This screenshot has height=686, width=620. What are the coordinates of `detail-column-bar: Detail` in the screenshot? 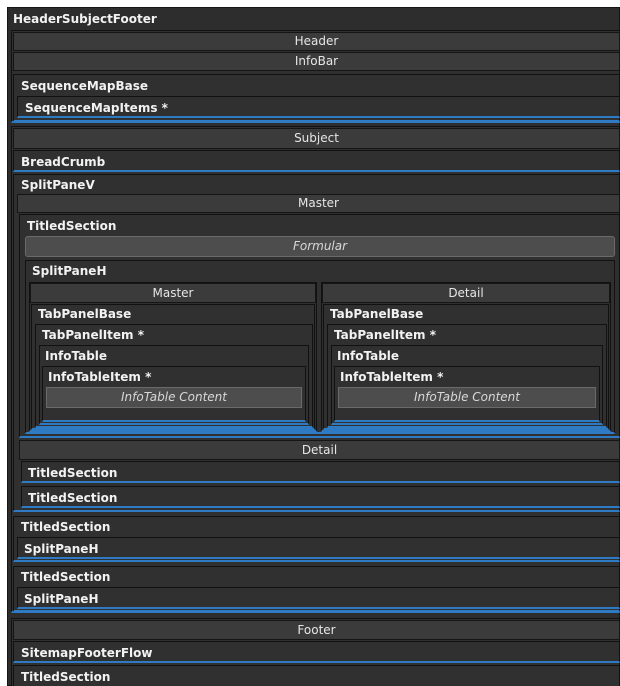 It's located at (466, 293).